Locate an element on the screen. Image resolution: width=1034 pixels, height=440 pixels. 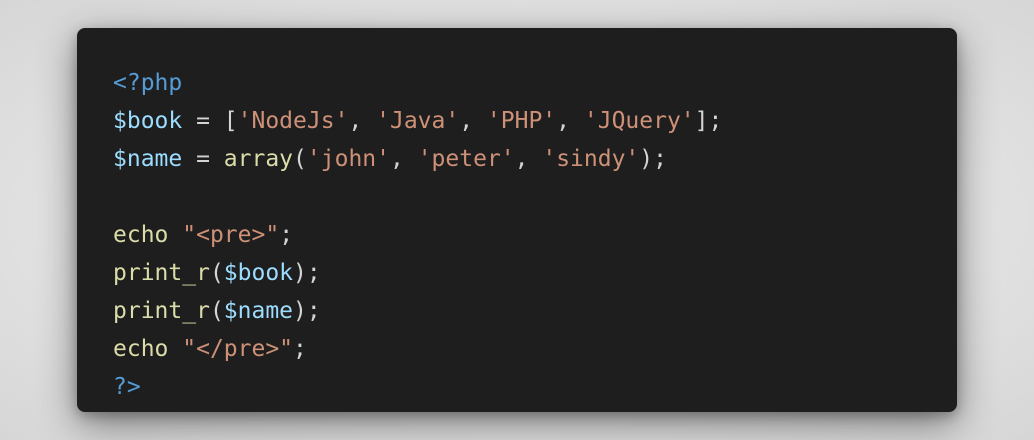
string-token: 'PHP' is located at coordinates (521, 121).